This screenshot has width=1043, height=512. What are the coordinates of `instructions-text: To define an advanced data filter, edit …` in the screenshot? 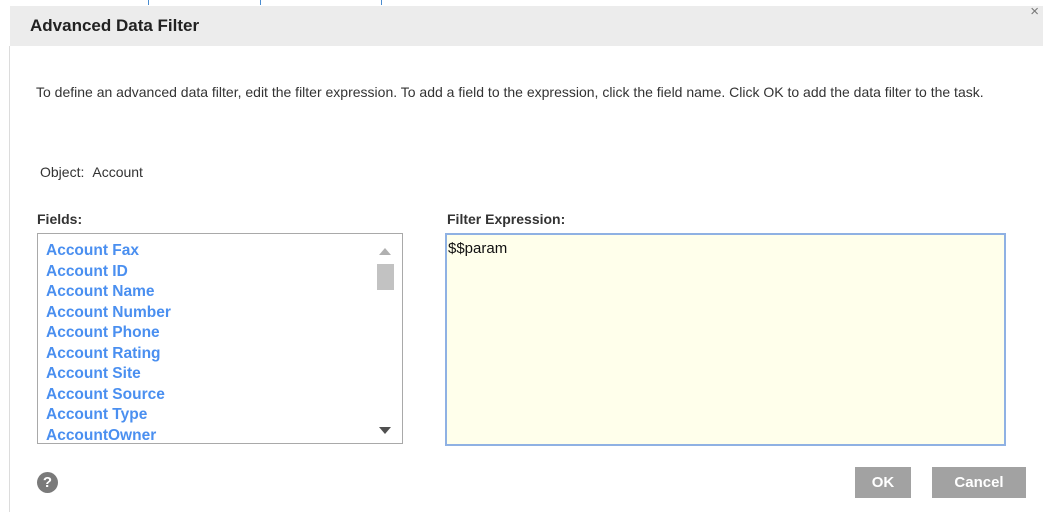 It's located at (510, 92).